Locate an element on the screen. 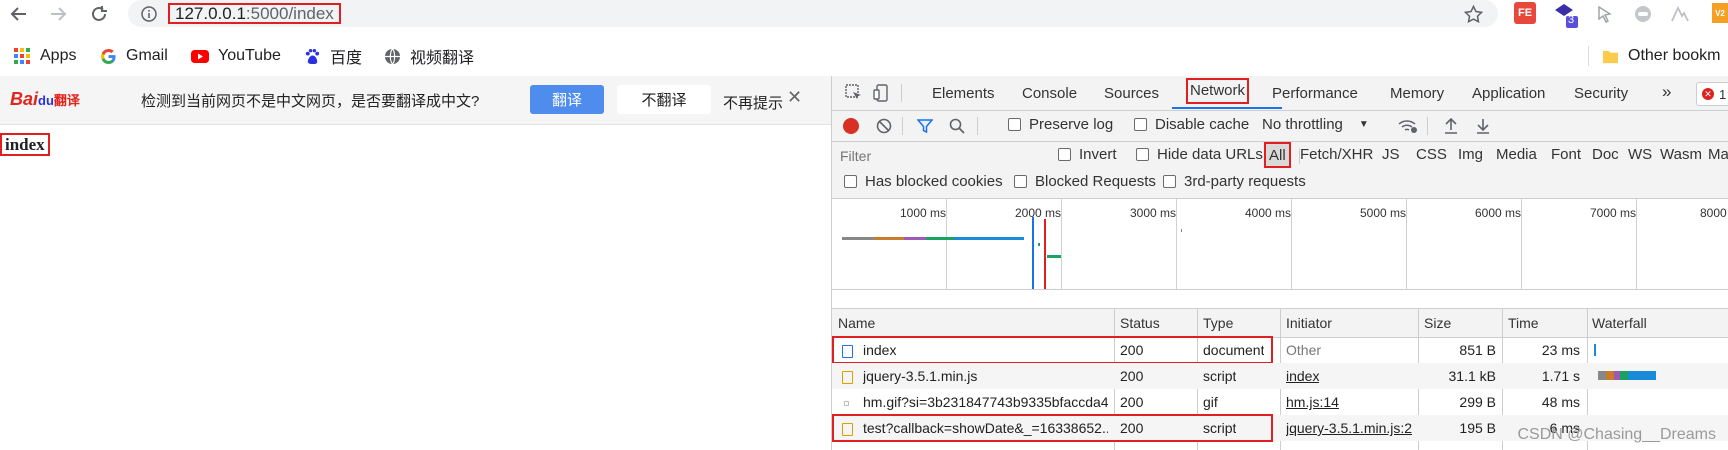  request-initiator: index is located at coordinates (1302, 376).